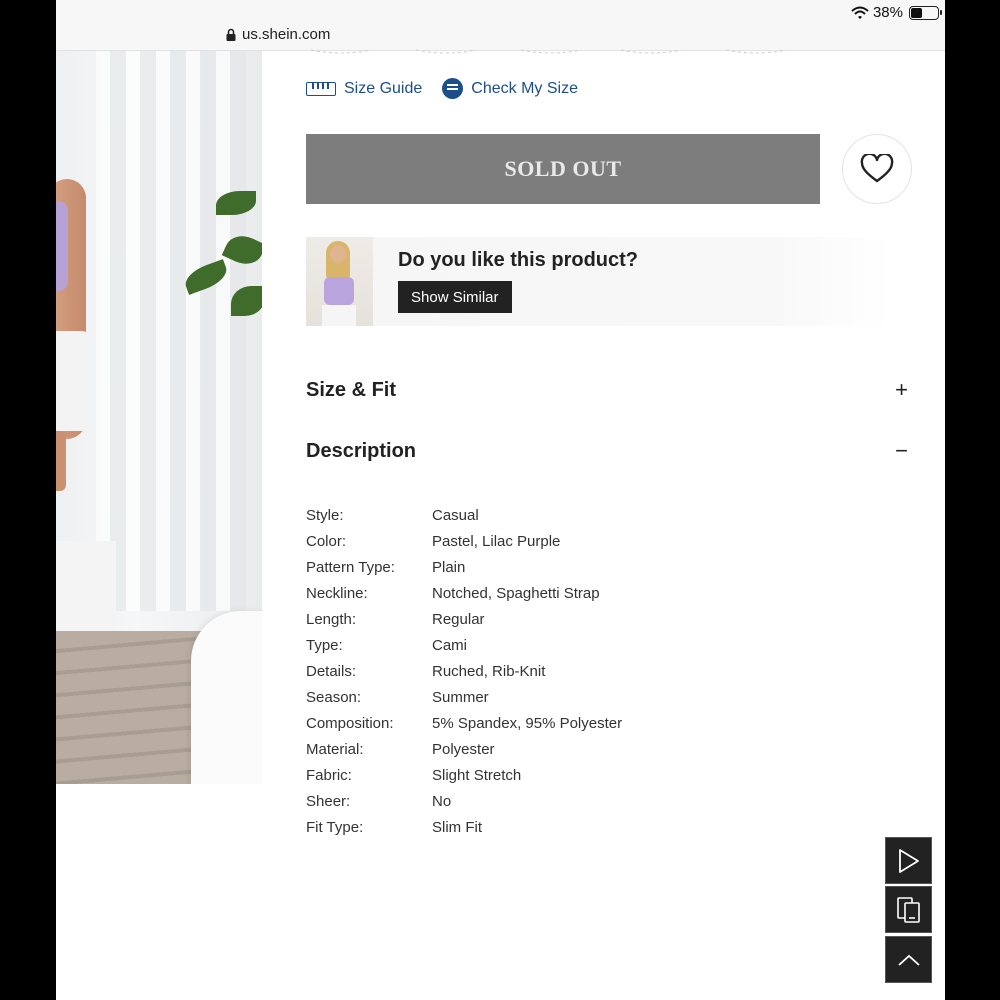  Describe the element at coordinates (61, 461) in the screenshot. I see `image-model-leg` at that location.